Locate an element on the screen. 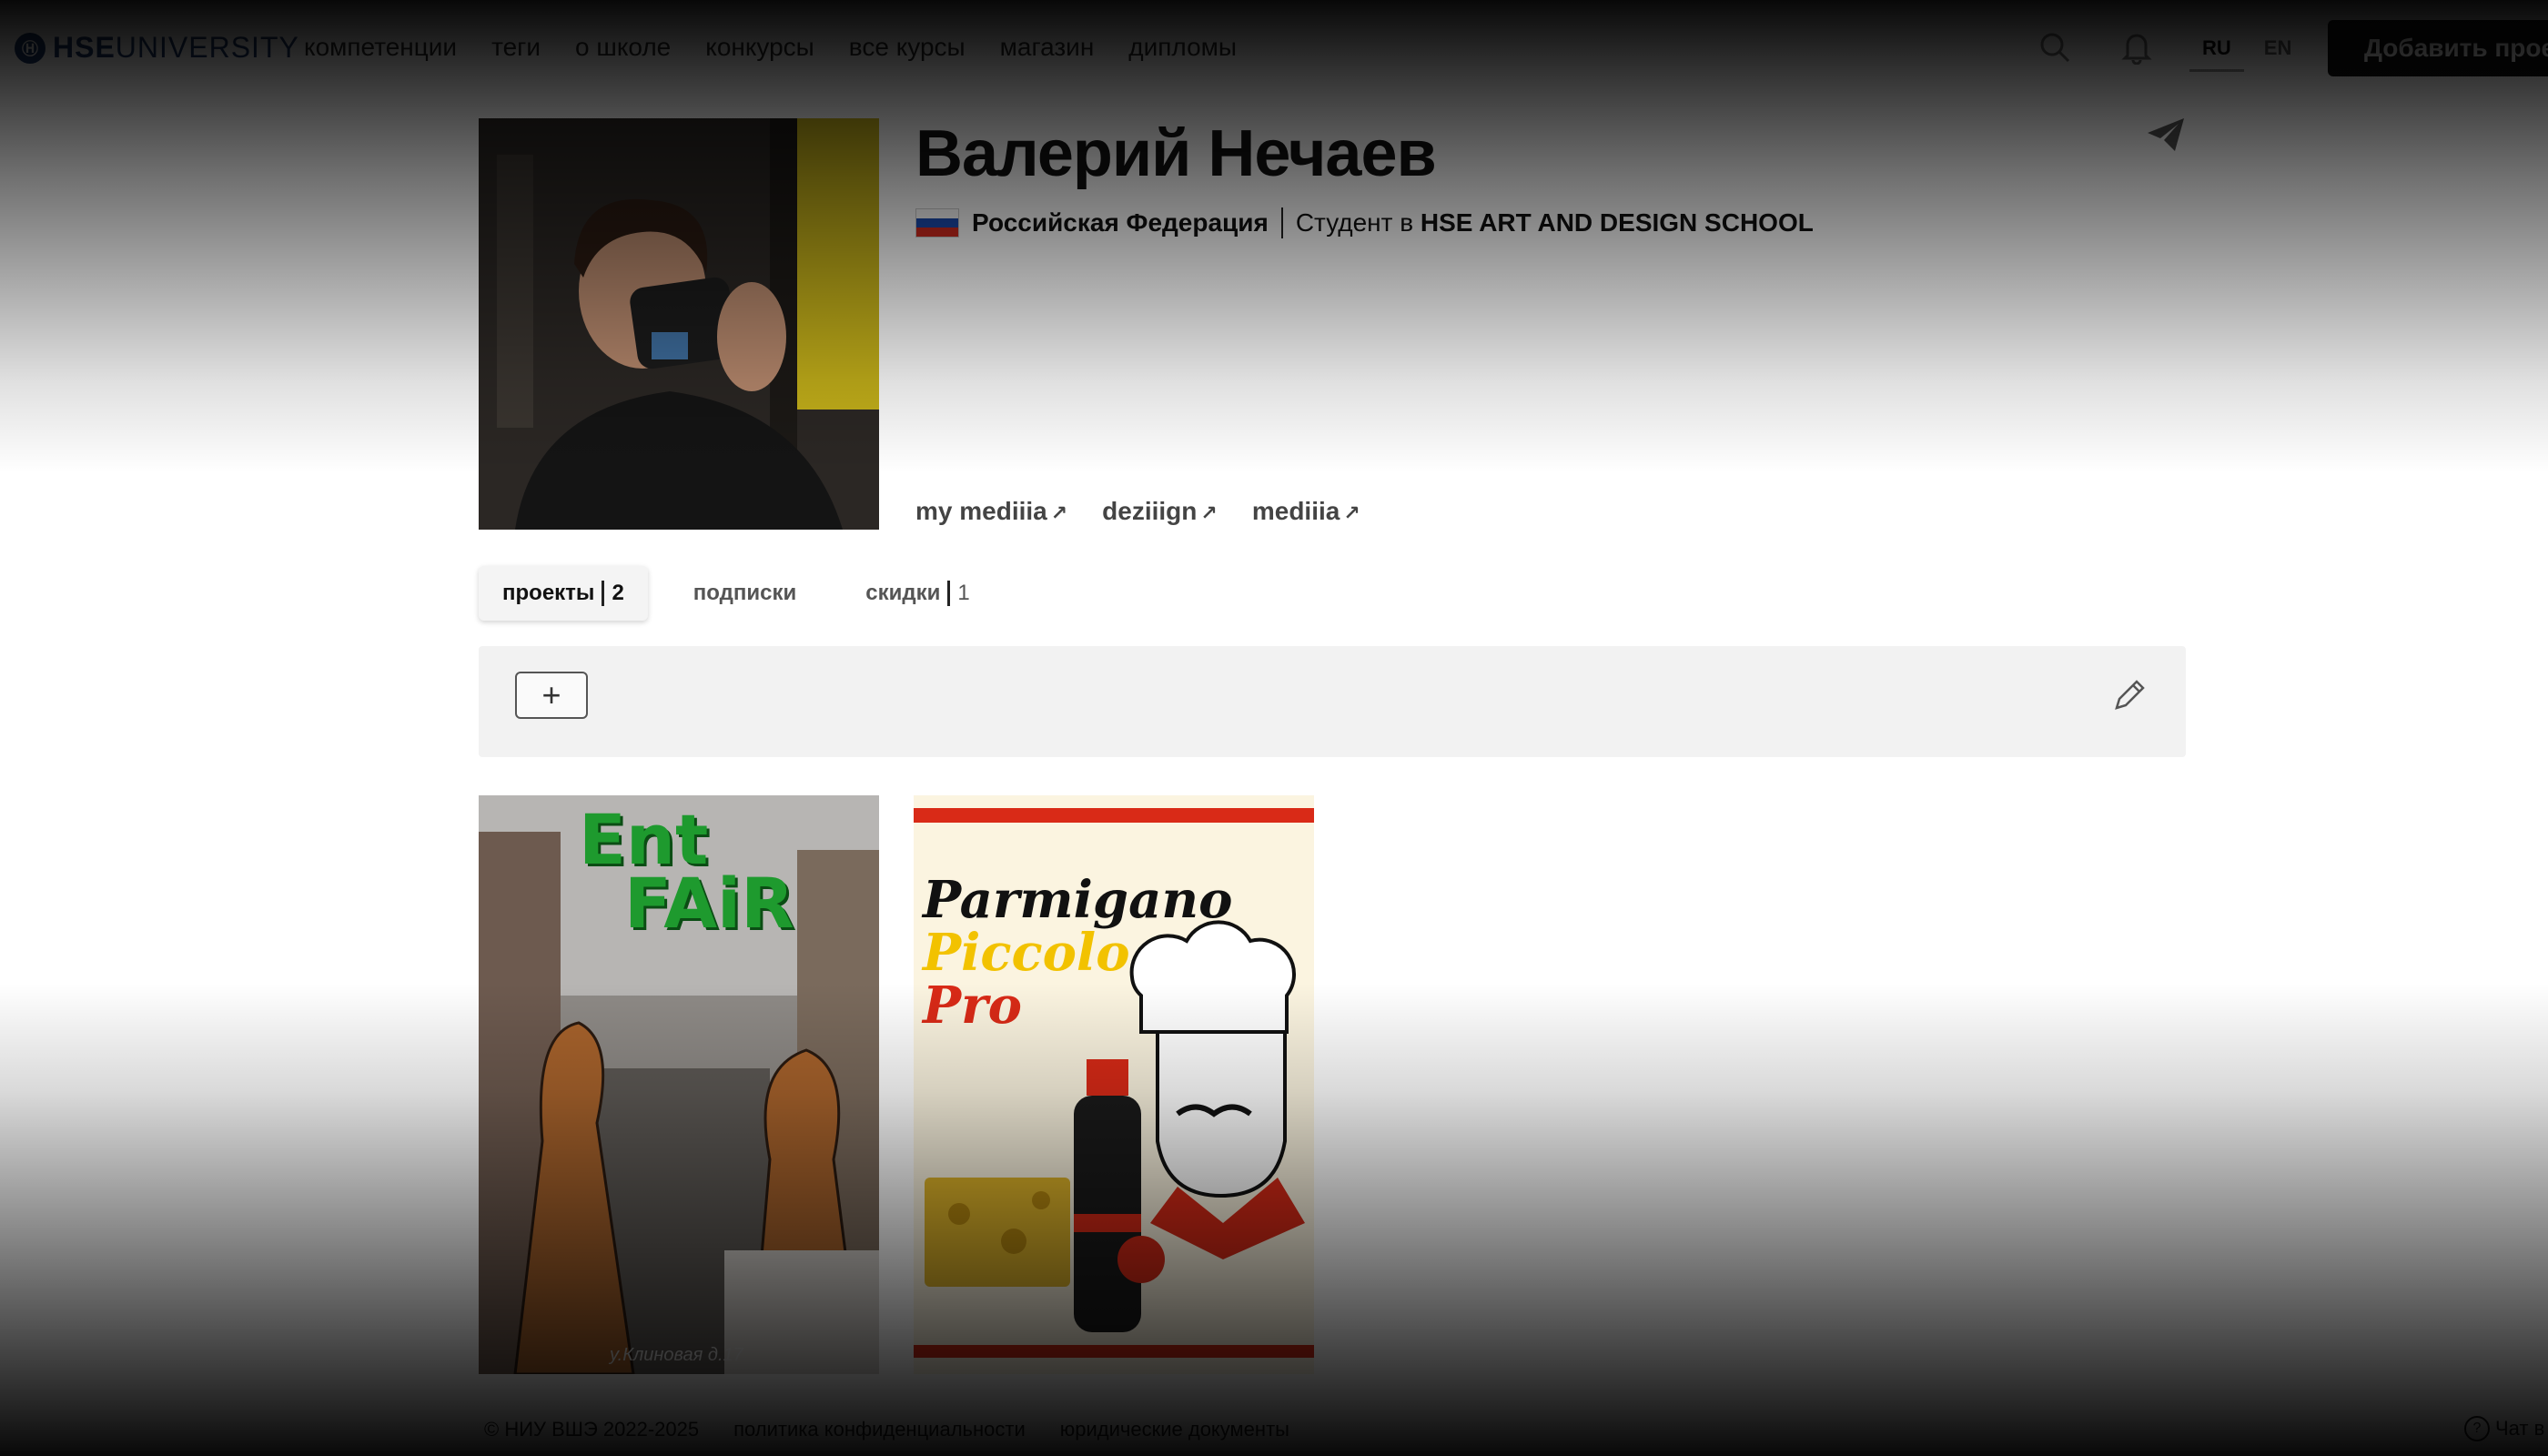 This screenshot has height=1456, width=2548. card2-title: Parmigano Piccolo Pro is located at coordinates (1078, 953).